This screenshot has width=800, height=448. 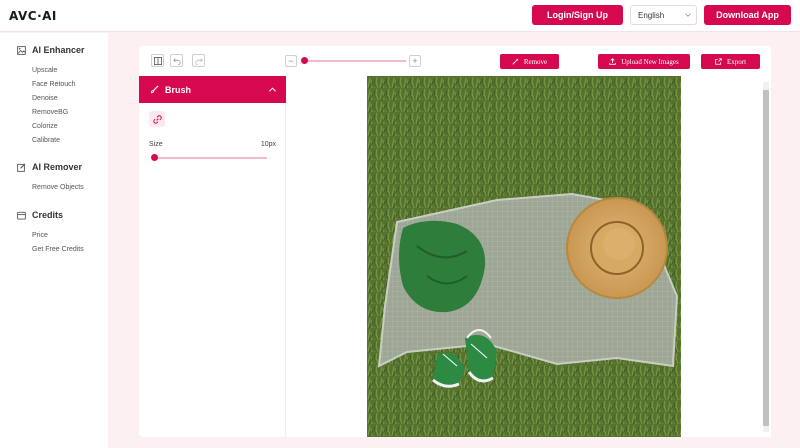 What do you see at coordinates (154, 89) in the screenshot?
I see `brush-icon` at bounding box center [154, 89].